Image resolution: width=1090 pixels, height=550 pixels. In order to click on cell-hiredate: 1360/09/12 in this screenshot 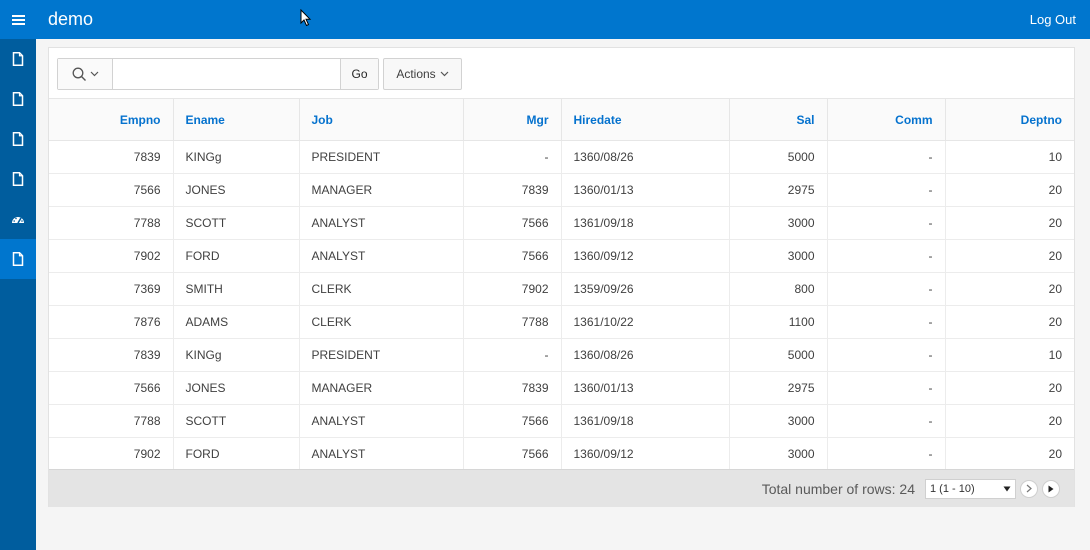, I will do `click(645, 454)`.